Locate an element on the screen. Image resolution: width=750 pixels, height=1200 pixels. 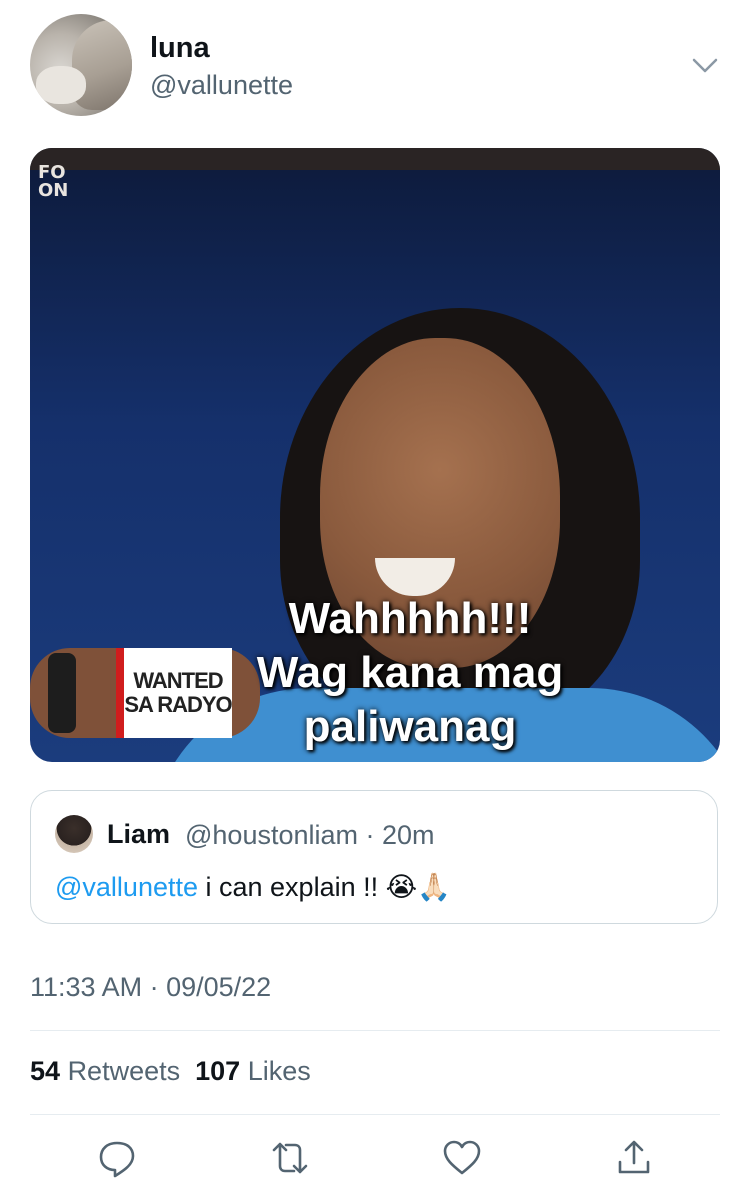
quoted-author-name: Liam is located at coordinates (139, 834).